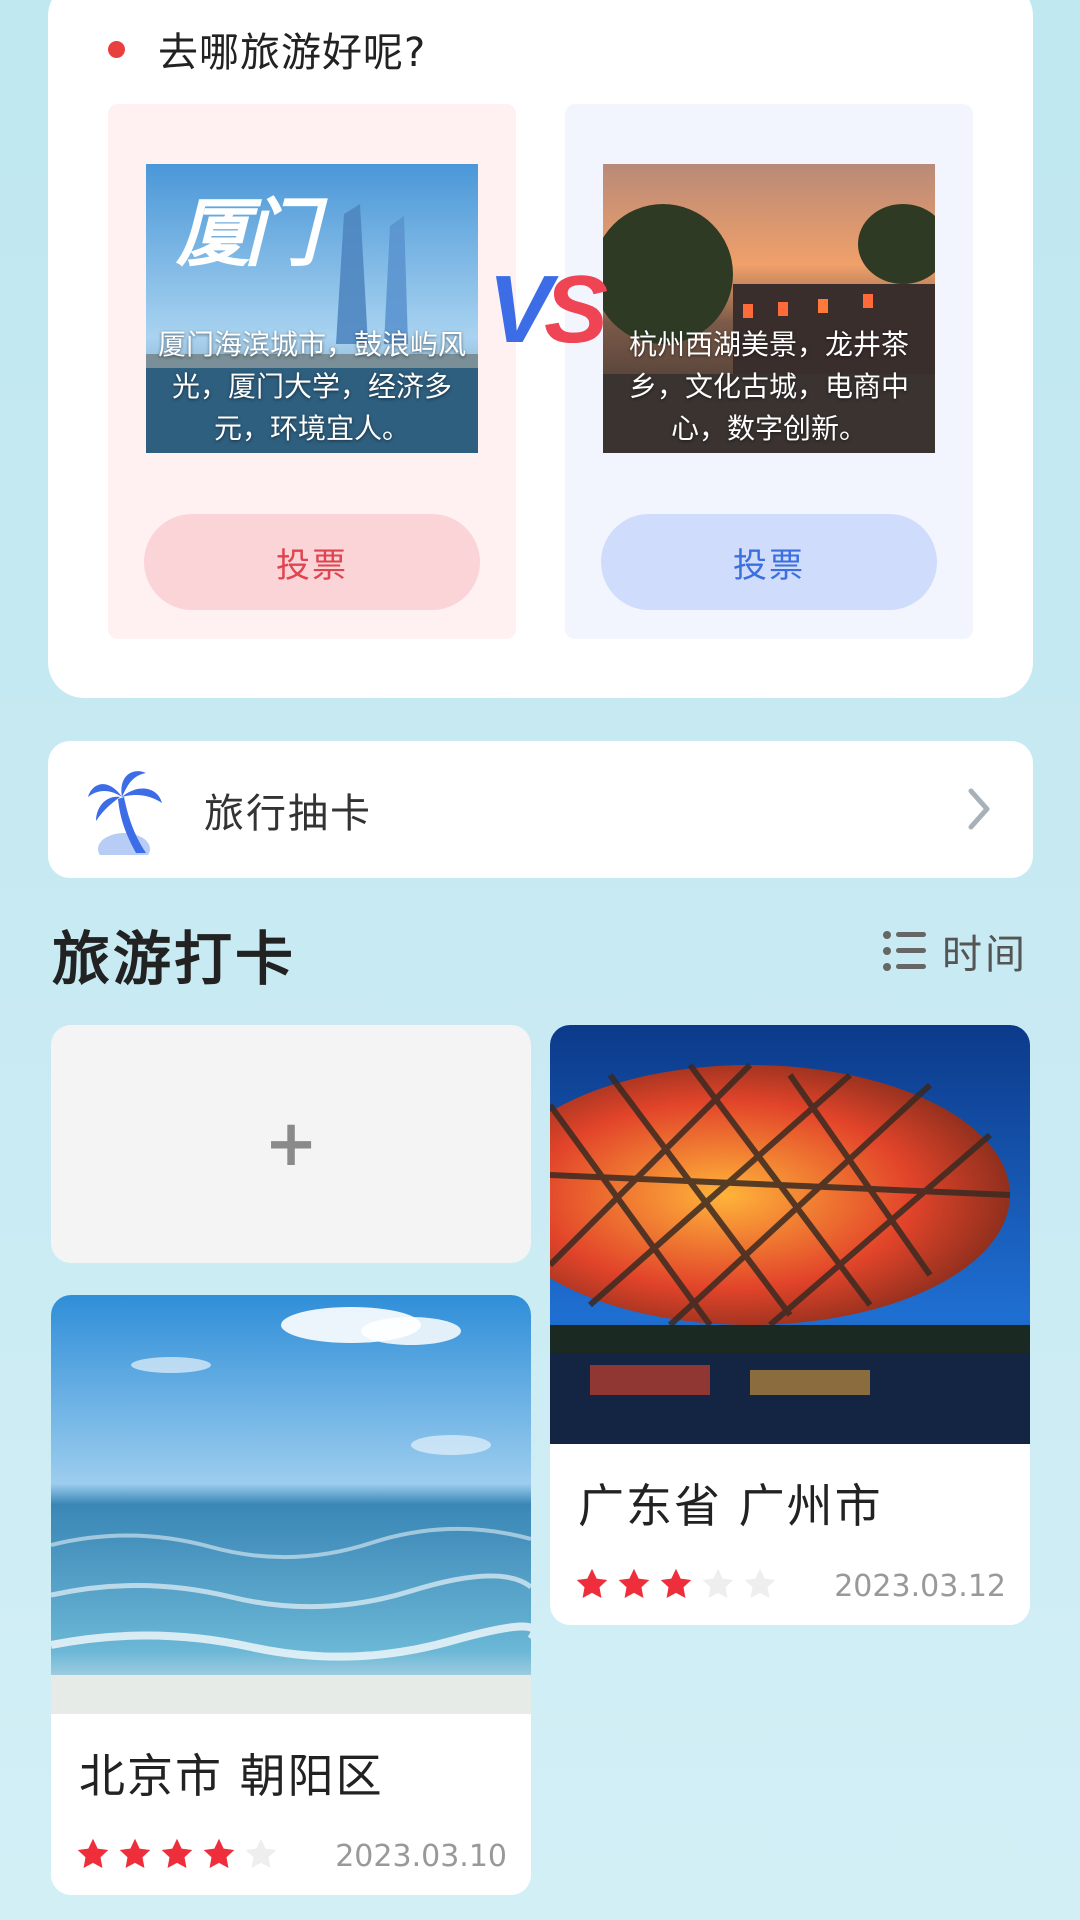  Describe the element at coordinates (904, 951) in the screenshot. I see `list-icon` at that location.